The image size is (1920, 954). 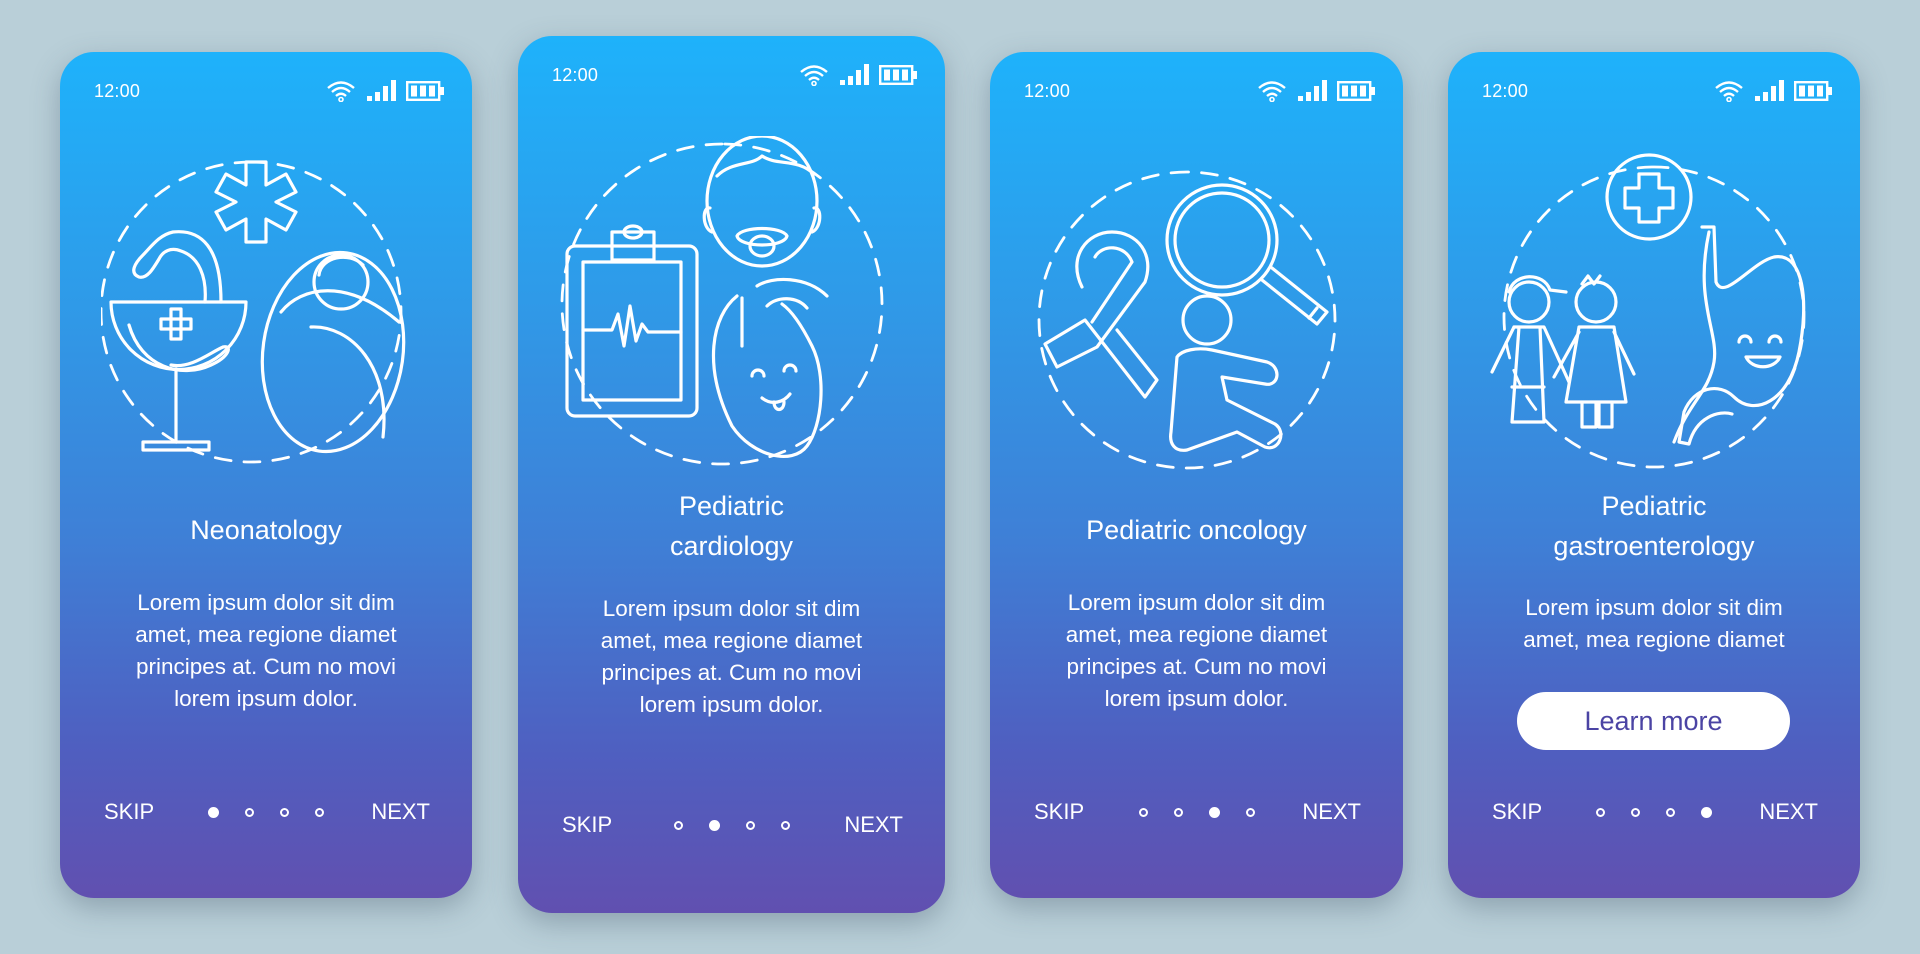 What do you see at coordinates (761, 202) in the screenshot?
I see `baby-with-pacifier-icon` at bounding box center [761, 202].